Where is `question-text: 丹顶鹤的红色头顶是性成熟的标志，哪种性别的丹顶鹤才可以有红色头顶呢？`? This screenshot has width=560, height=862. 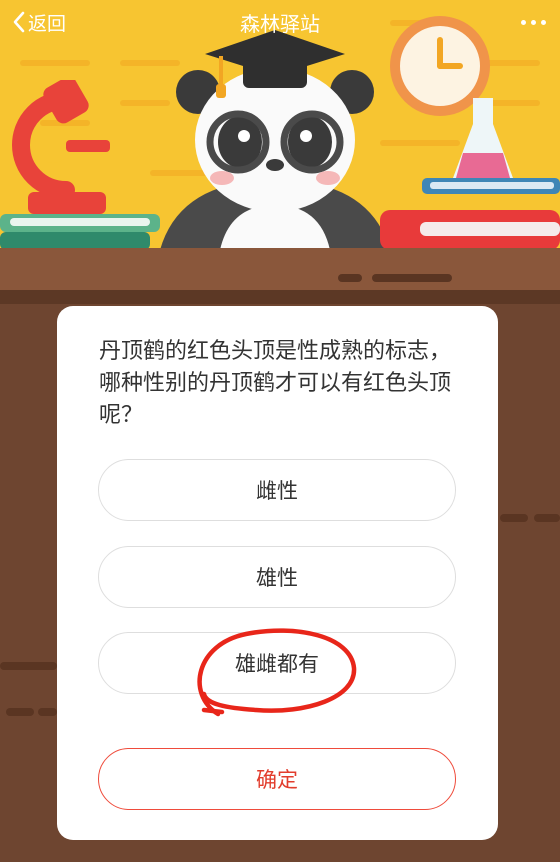 question-text: 丹顶鹤的红色头顶是性成熟的标志，哪种性别的丹顶鹤才可以有红色头顶呢？ is located at coordinates (275, 383).